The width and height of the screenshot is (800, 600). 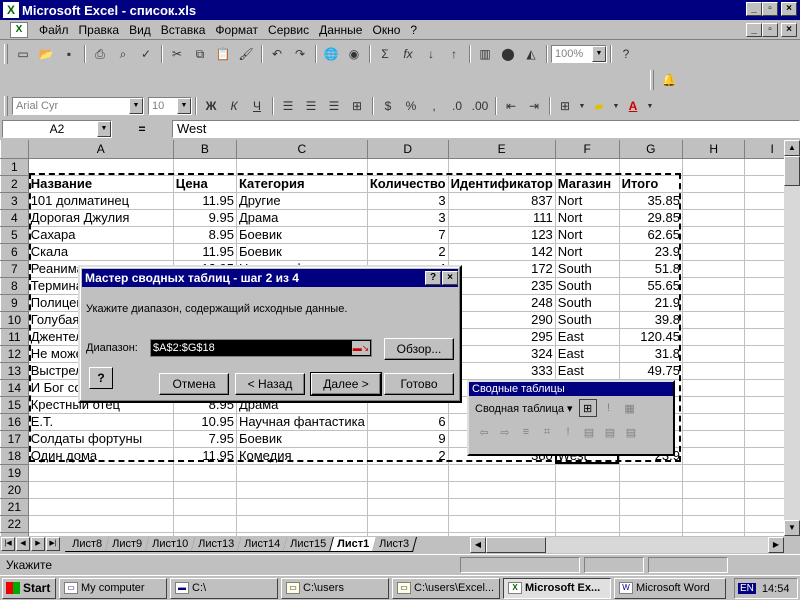 I want to click on show-detail-icon: ▤, so click(x=610, y=432).